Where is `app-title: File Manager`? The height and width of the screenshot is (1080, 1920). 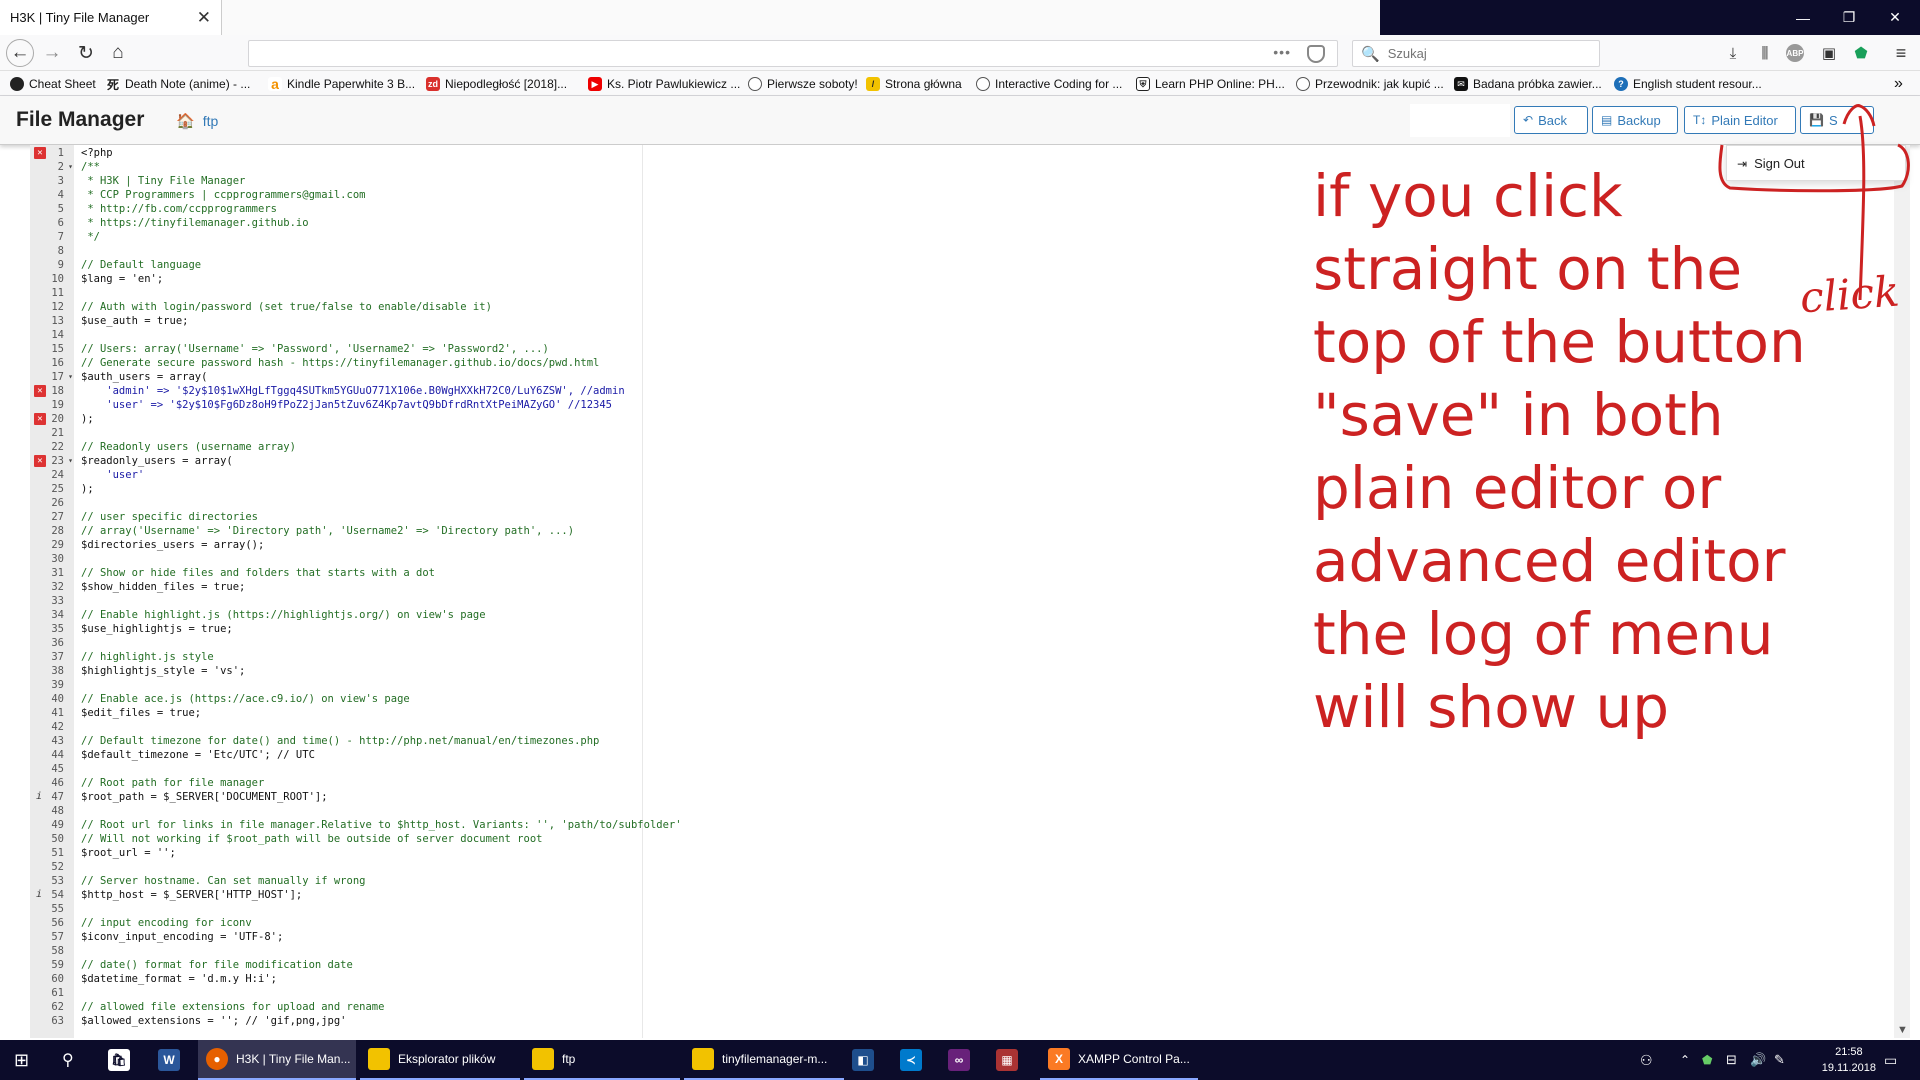
app-title: File Manager is located at coordinates (80, 120).